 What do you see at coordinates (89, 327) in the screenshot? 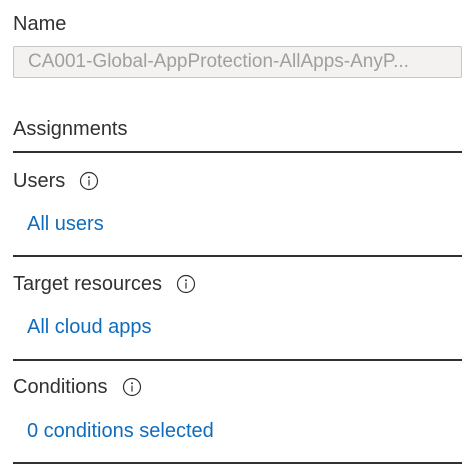
I see `all-cloud-apps-link: All cloud apps` at bounding box center [89, 327].